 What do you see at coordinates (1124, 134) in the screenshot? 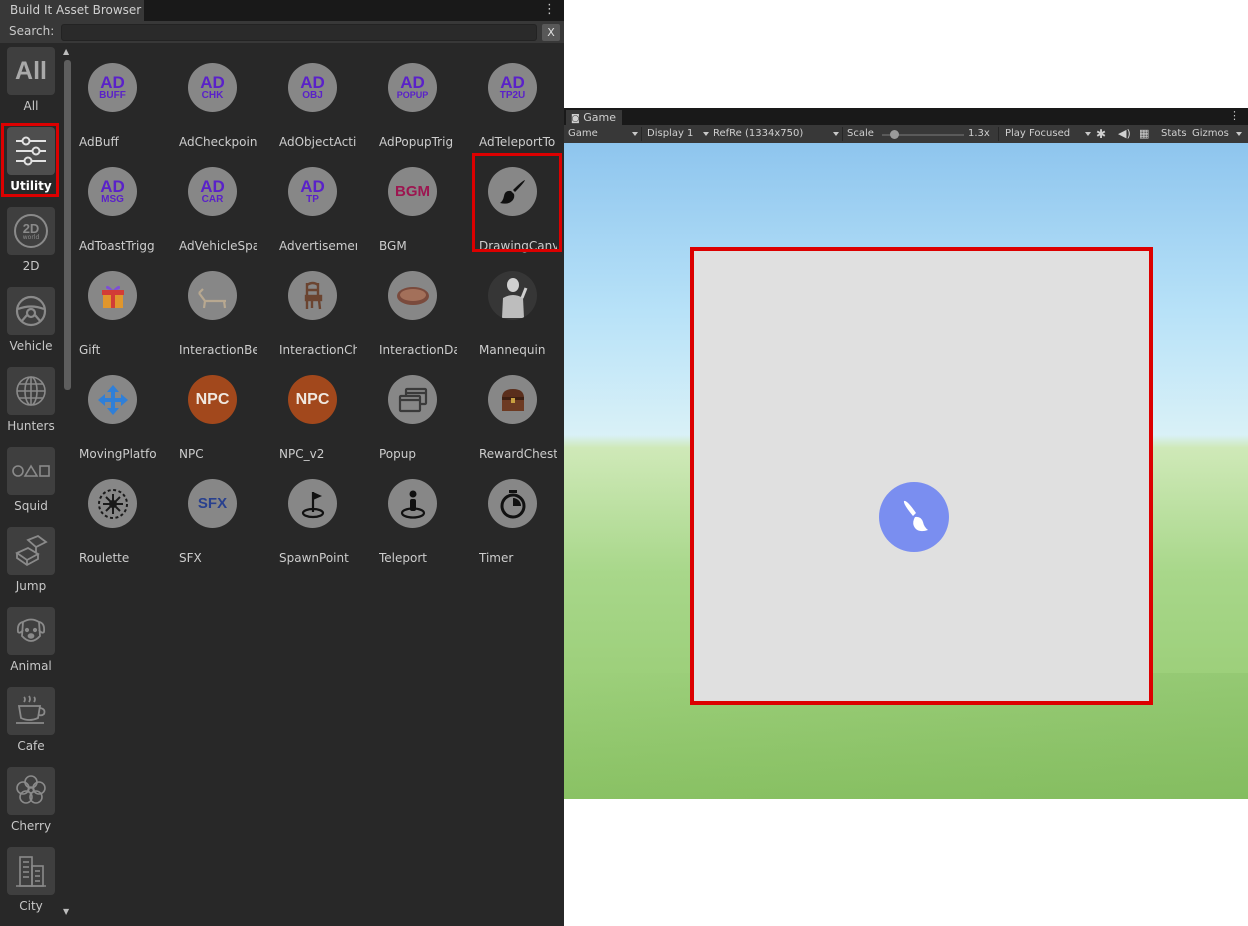
I see `audio-icon: ◀)` at bounding box center [1124, 134].